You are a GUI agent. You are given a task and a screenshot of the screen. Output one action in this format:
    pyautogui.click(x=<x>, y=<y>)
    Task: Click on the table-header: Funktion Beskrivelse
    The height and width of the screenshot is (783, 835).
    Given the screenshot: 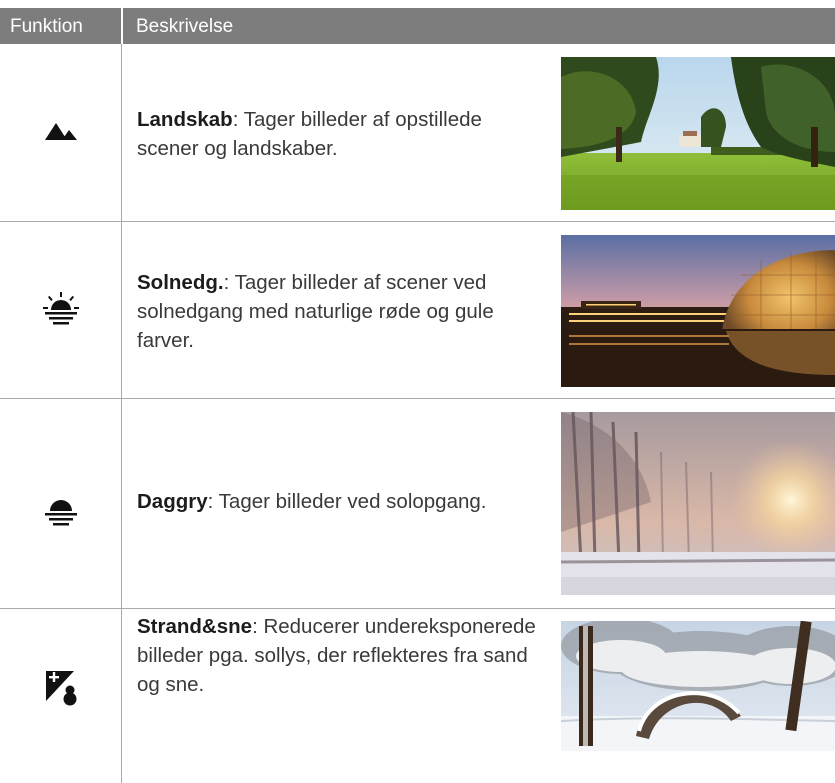 What is the action you would take?
    pyautogui.click(x=417, y=26)
    